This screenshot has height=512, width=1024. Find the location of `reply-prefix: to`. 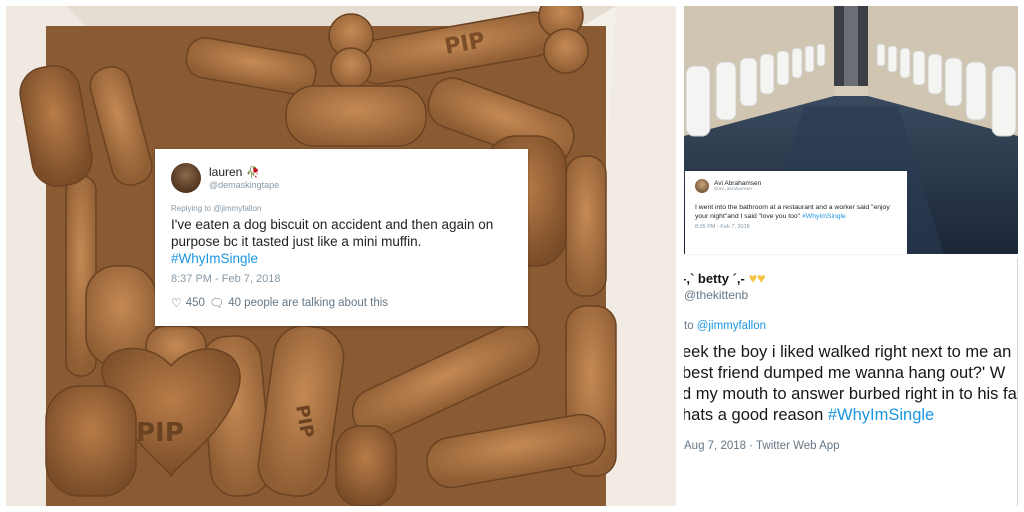

reply-prefix: to is located at coordinates (689, 326).